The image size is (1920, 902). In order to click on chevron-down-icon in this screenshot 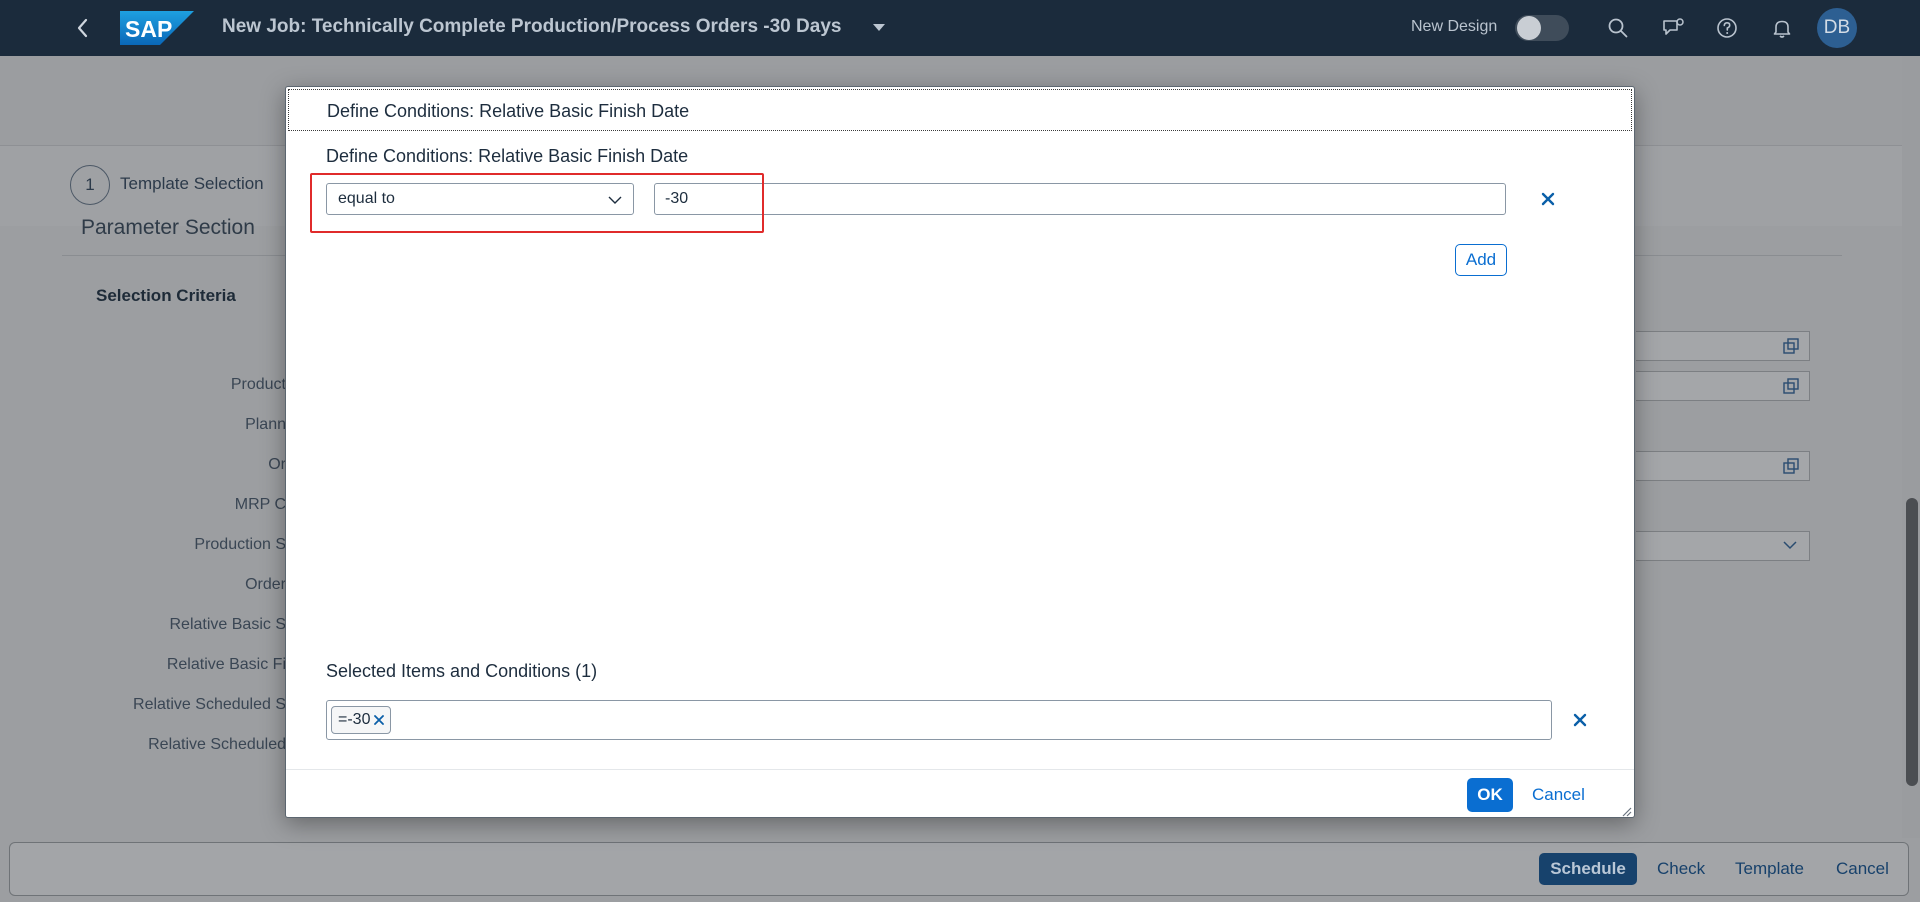, I will do `click(1790, 545)`.